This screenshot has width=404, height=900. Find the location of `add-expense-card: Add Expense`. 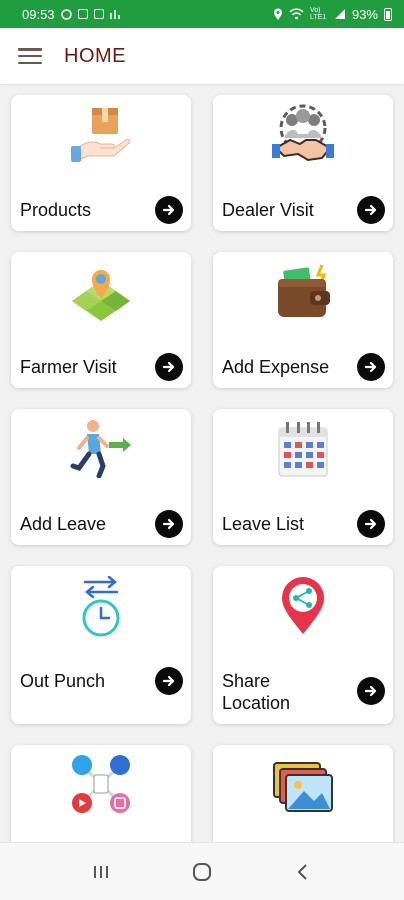

add-expense-card: Add Expense is located at coordinates (303, 320).